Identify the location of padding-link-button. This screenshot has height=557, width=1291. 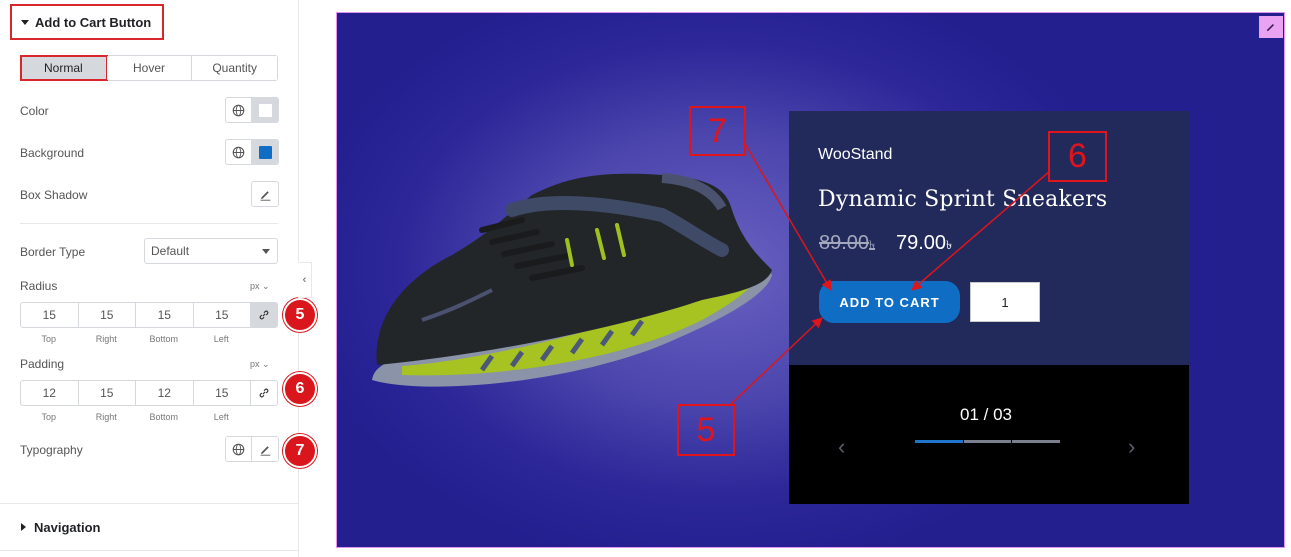
(264, 393).